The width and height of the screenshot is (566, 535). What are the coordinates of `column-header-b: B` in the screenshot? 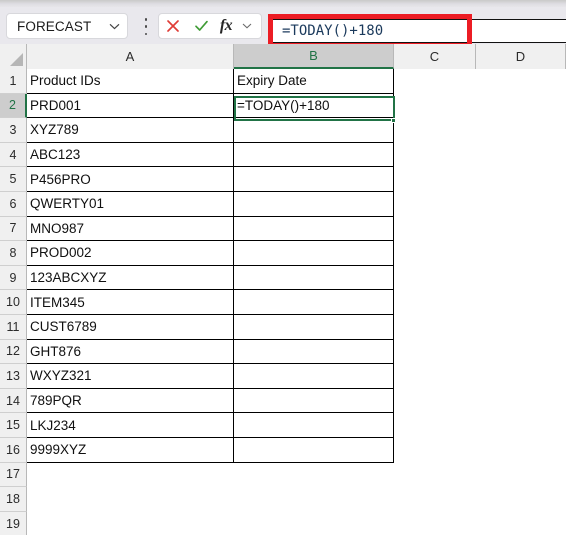 It's located at (314, 56).